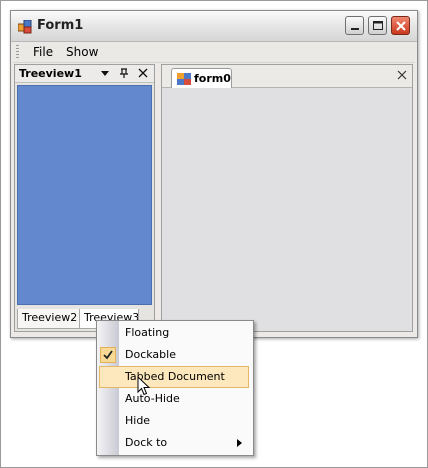  What do you see at coordinates (150, 354) in the screenshot?
I see `menu-item-label: Dockable` at bounding box center [150, 354].